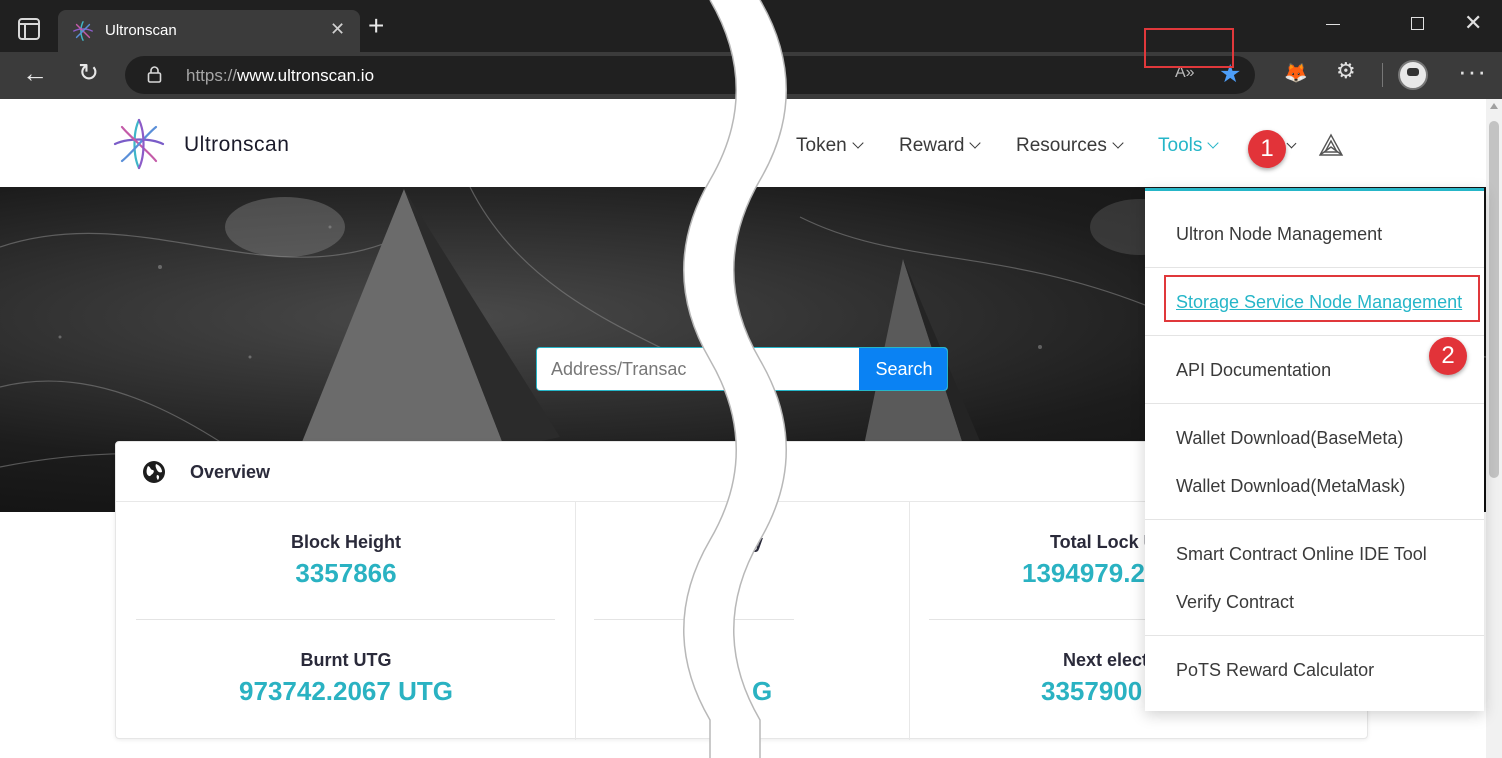  I want to click on metamask-fox-icon: 🦊, so click(1296, 73).